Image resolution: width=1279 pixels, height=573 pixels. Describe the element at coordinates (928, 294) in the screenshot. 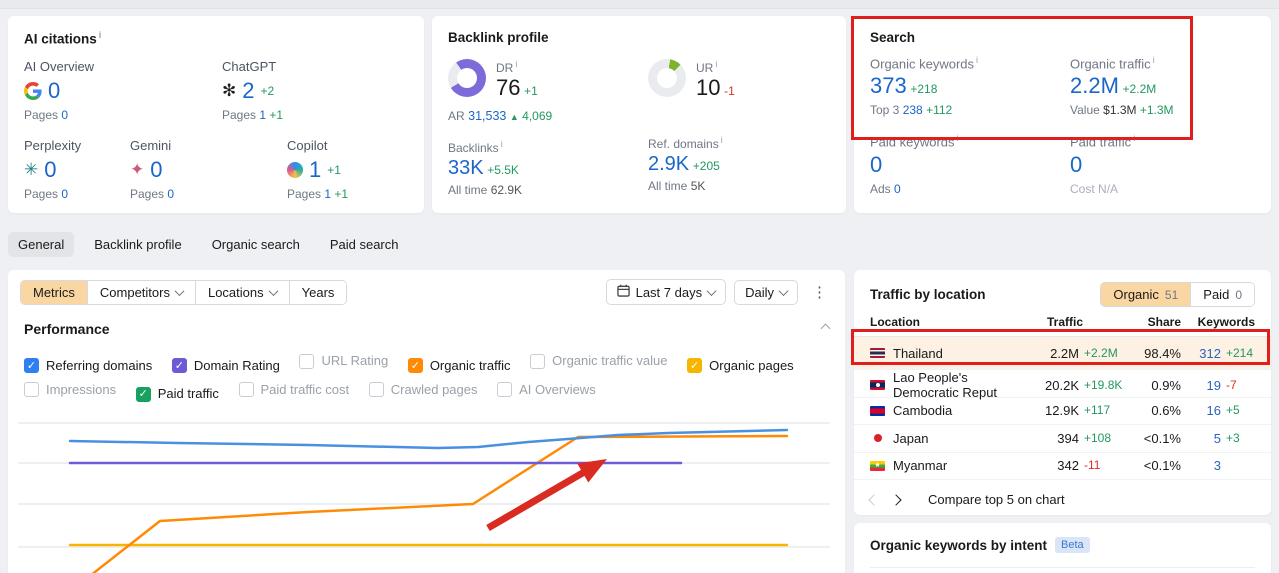

I see `traffic-by-location-title: Traffic by location` at that location.